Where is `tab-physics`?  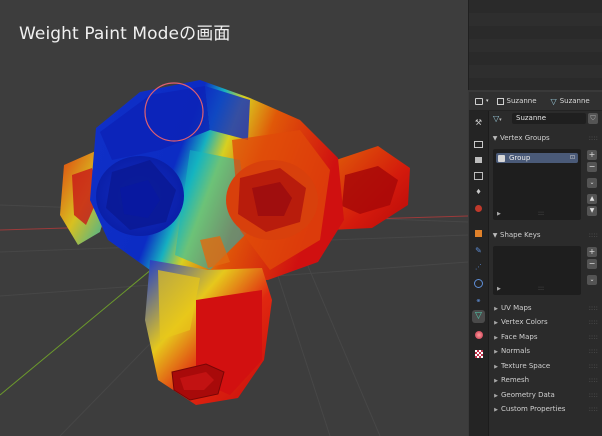
tab-physics is located at coordinates (478, 283).